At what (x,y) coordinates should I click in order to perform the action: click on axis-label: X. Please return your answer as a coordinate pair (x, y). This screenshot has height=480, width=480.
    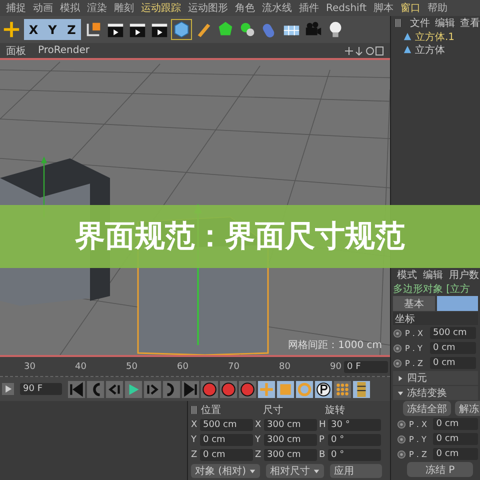
    Looking at the image, I should click on (194, 425).